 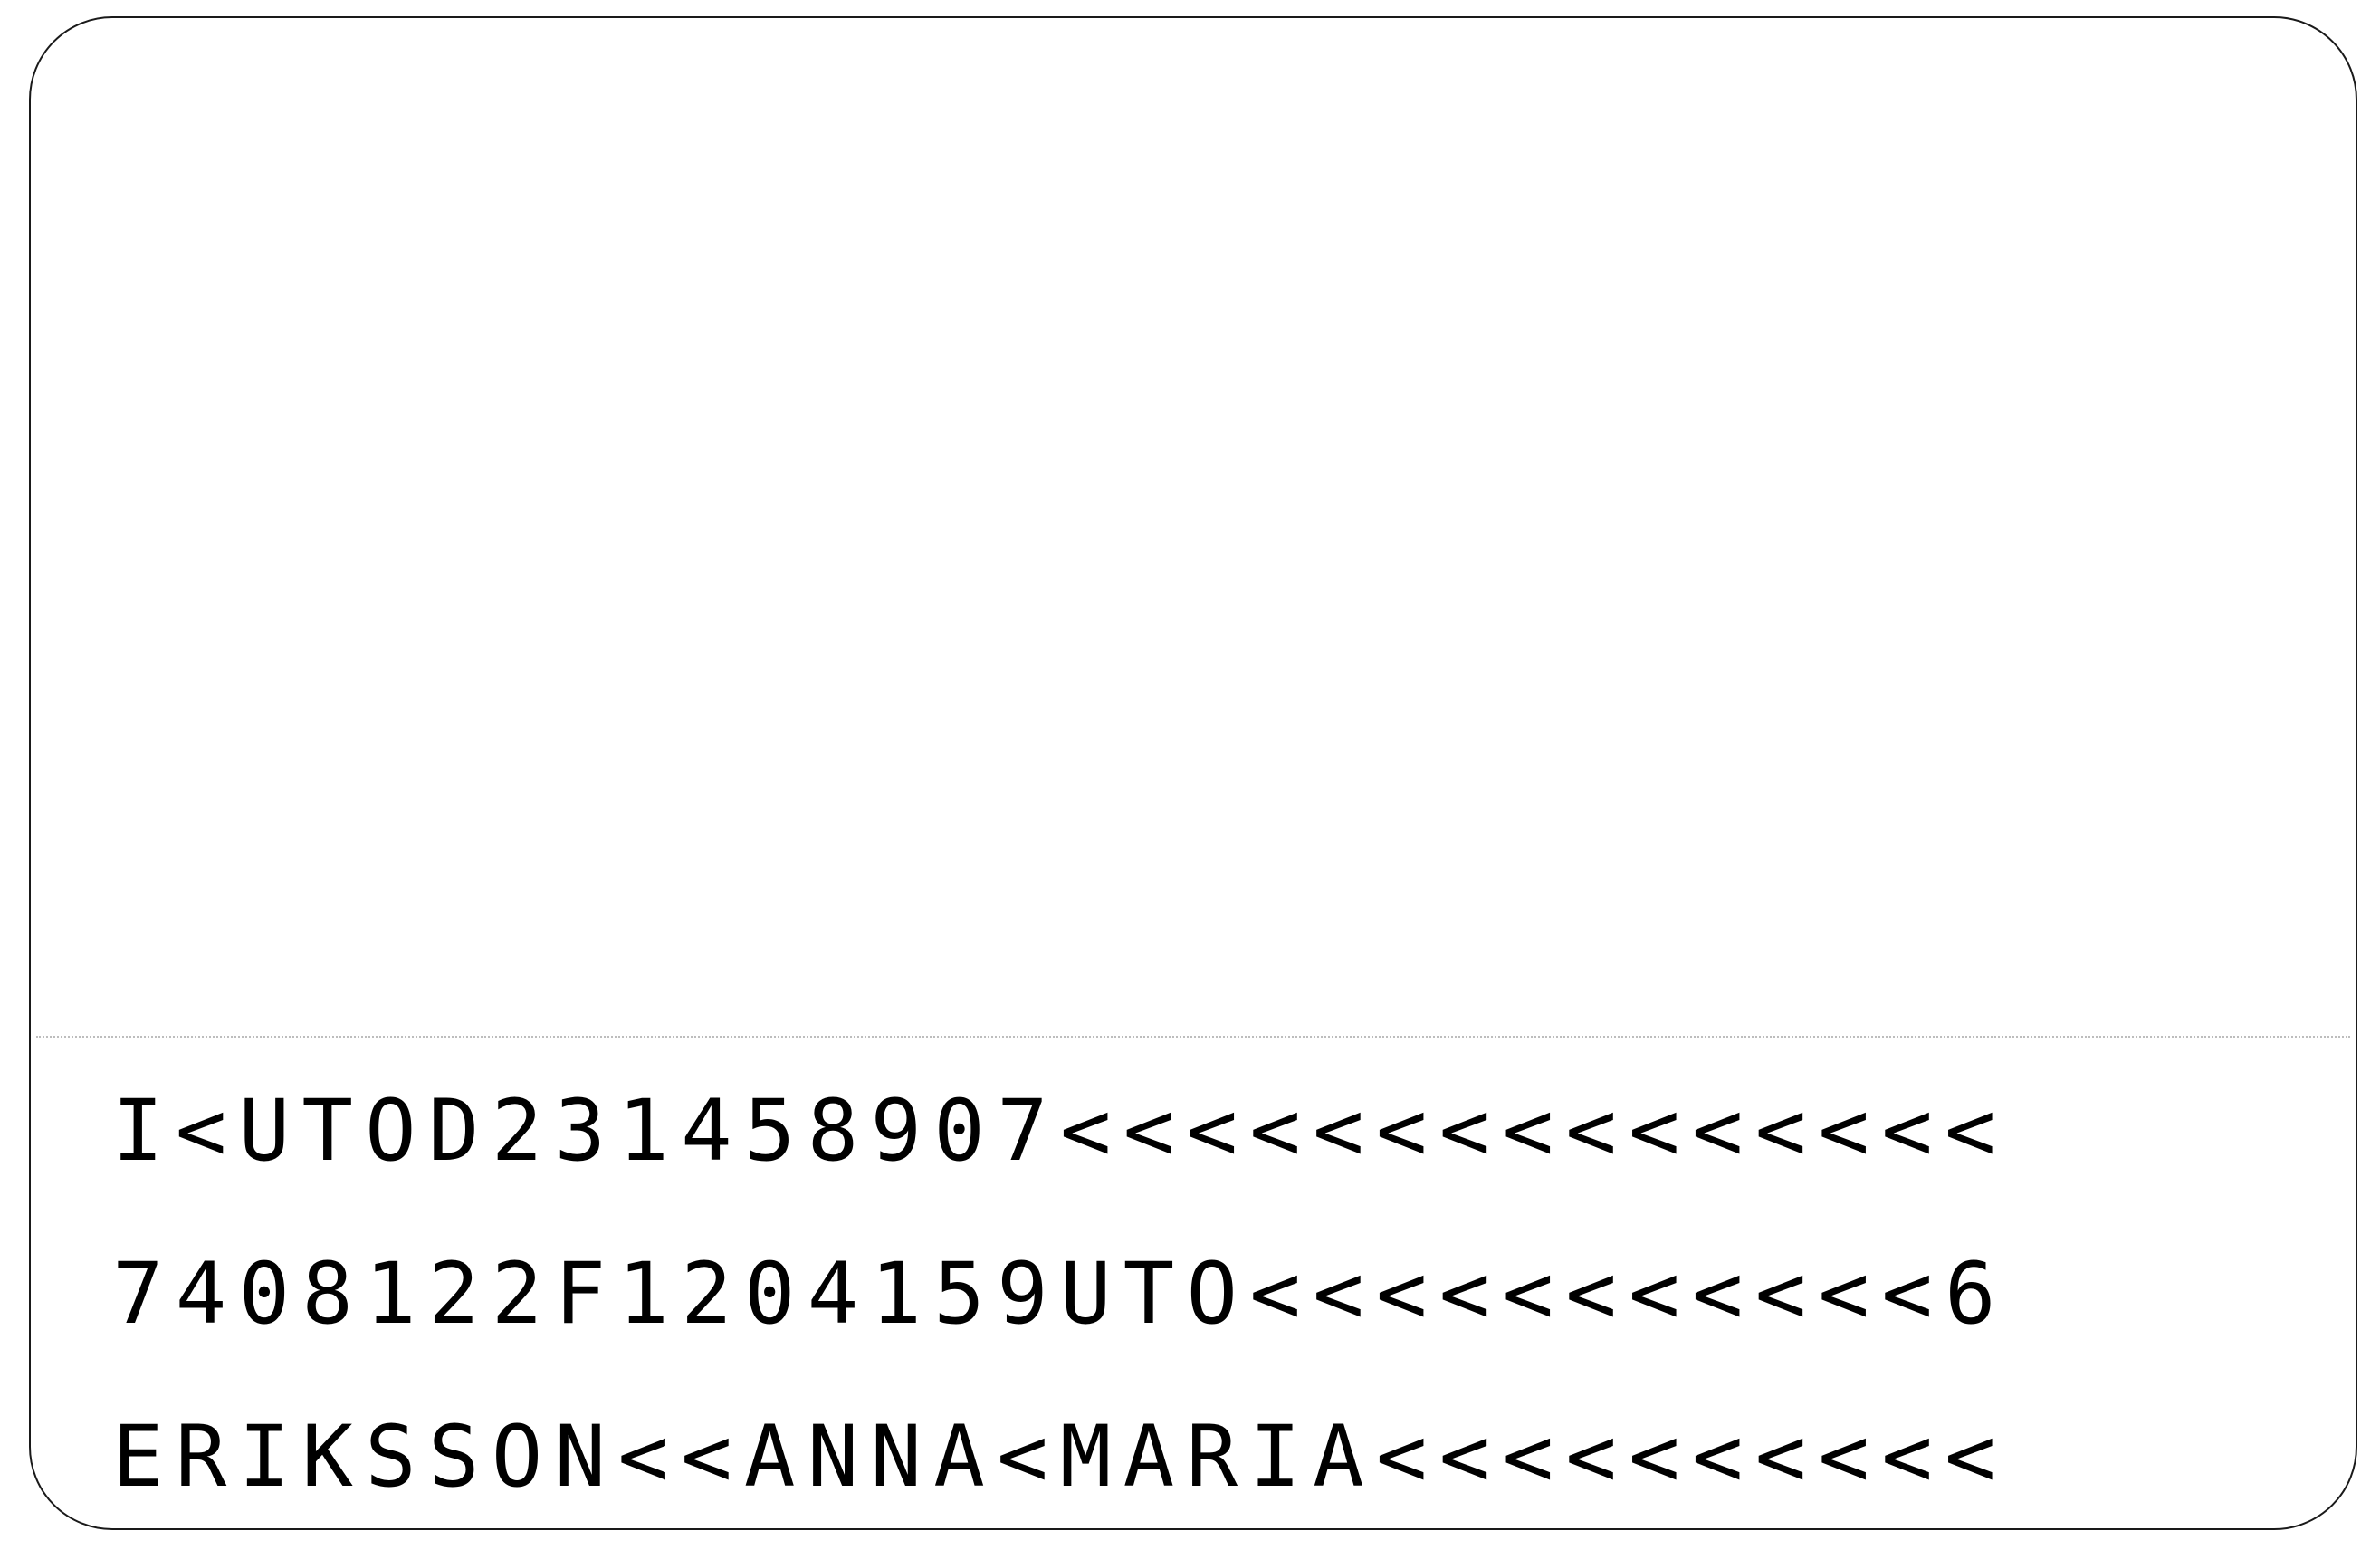 I want to click on mrz-line-1: I<UTOD231458907<<<<<<<<<<<<<<<, so click(x=1060, y=1131).